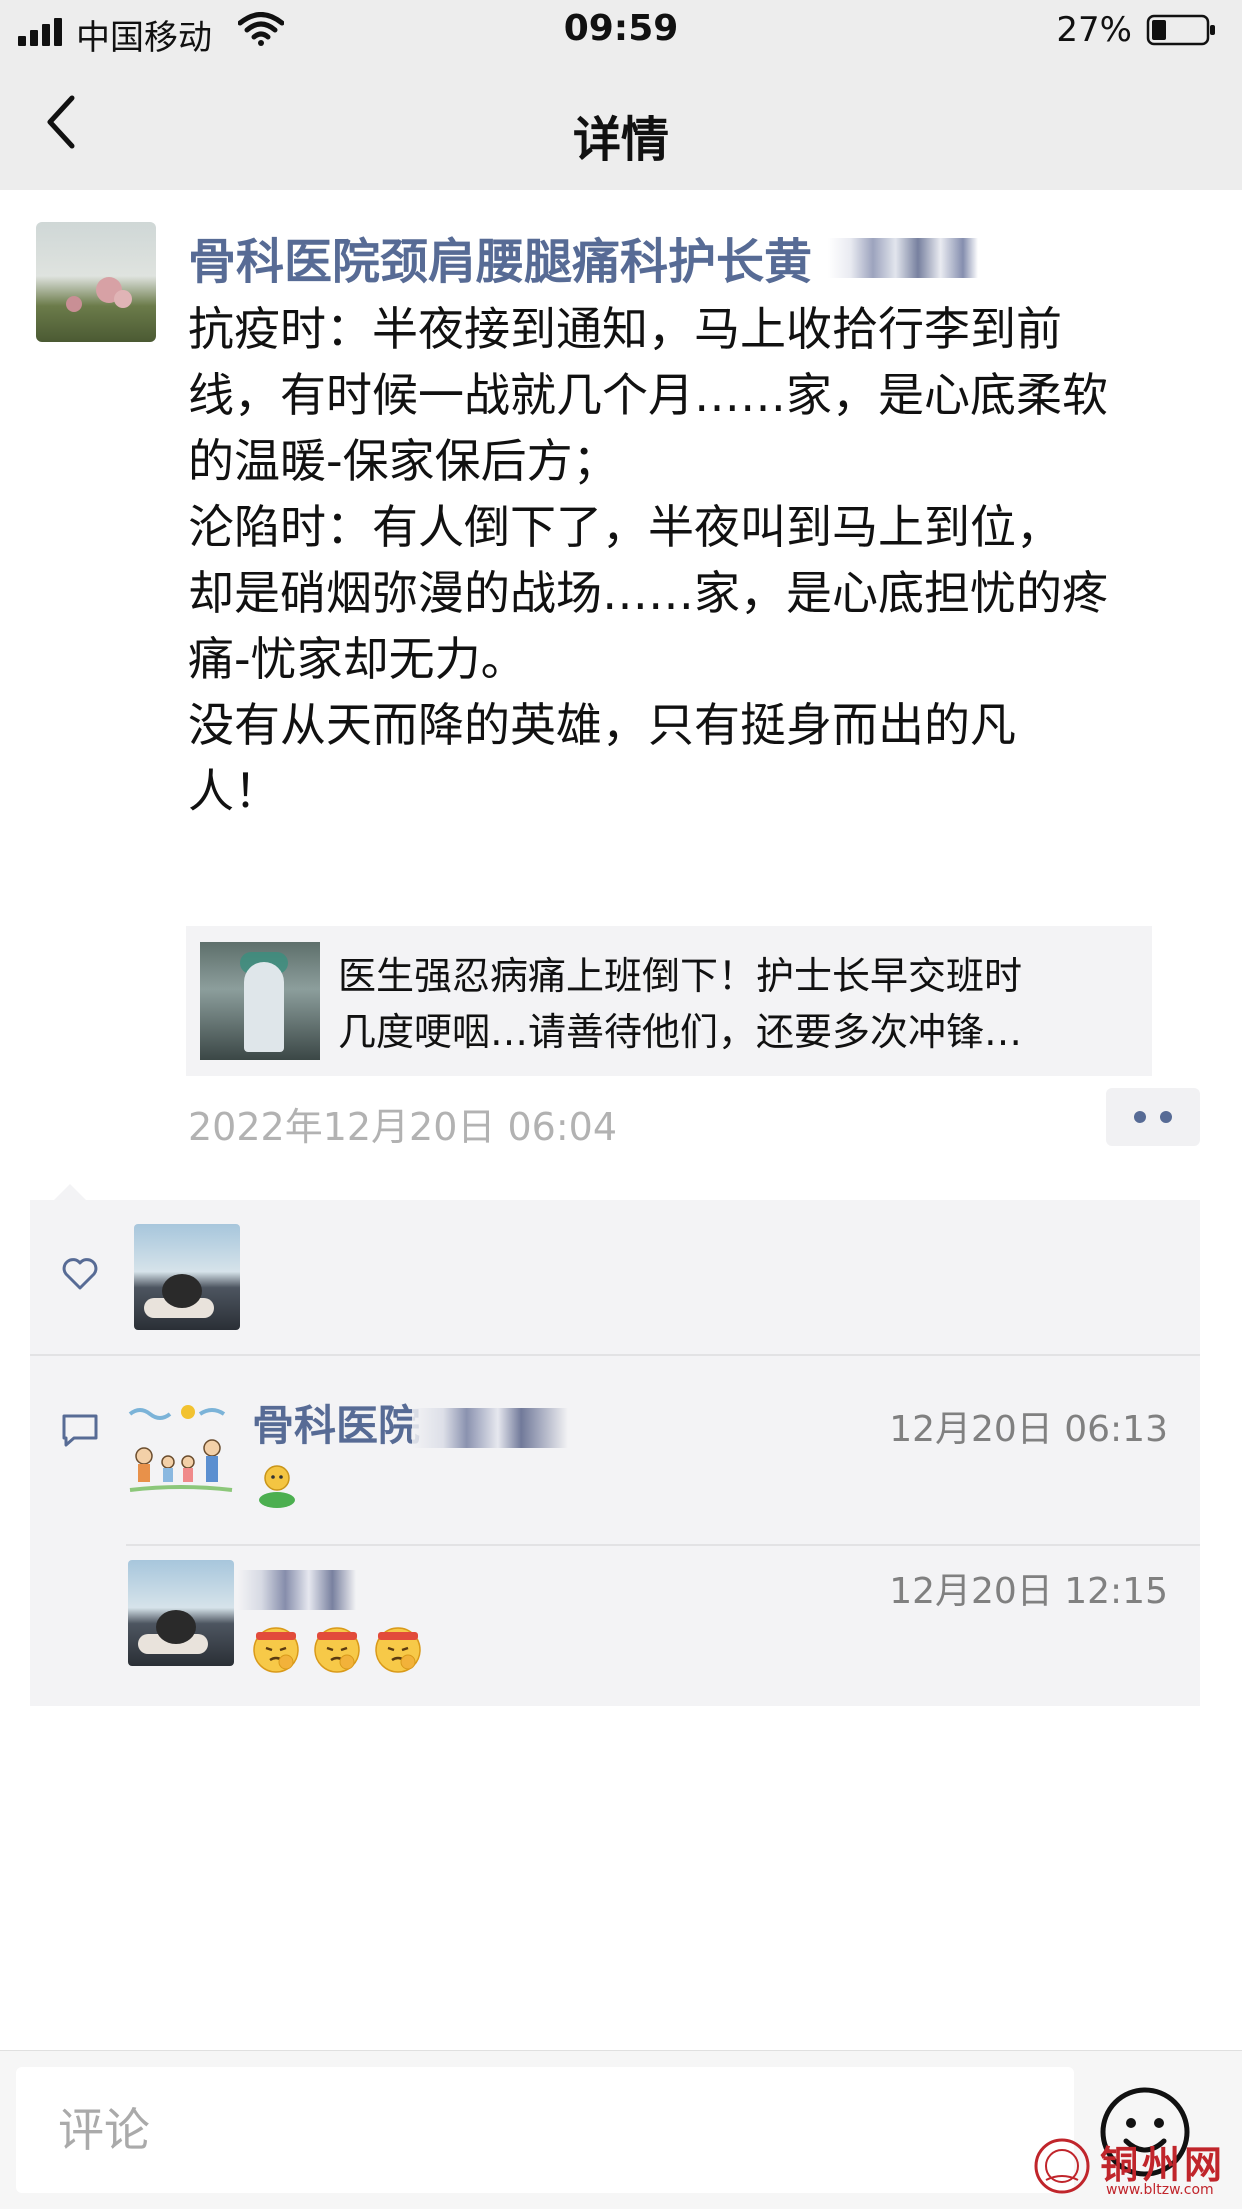  I want to click on watermark-url: www.bltzw.com, so click(1160, 2190).